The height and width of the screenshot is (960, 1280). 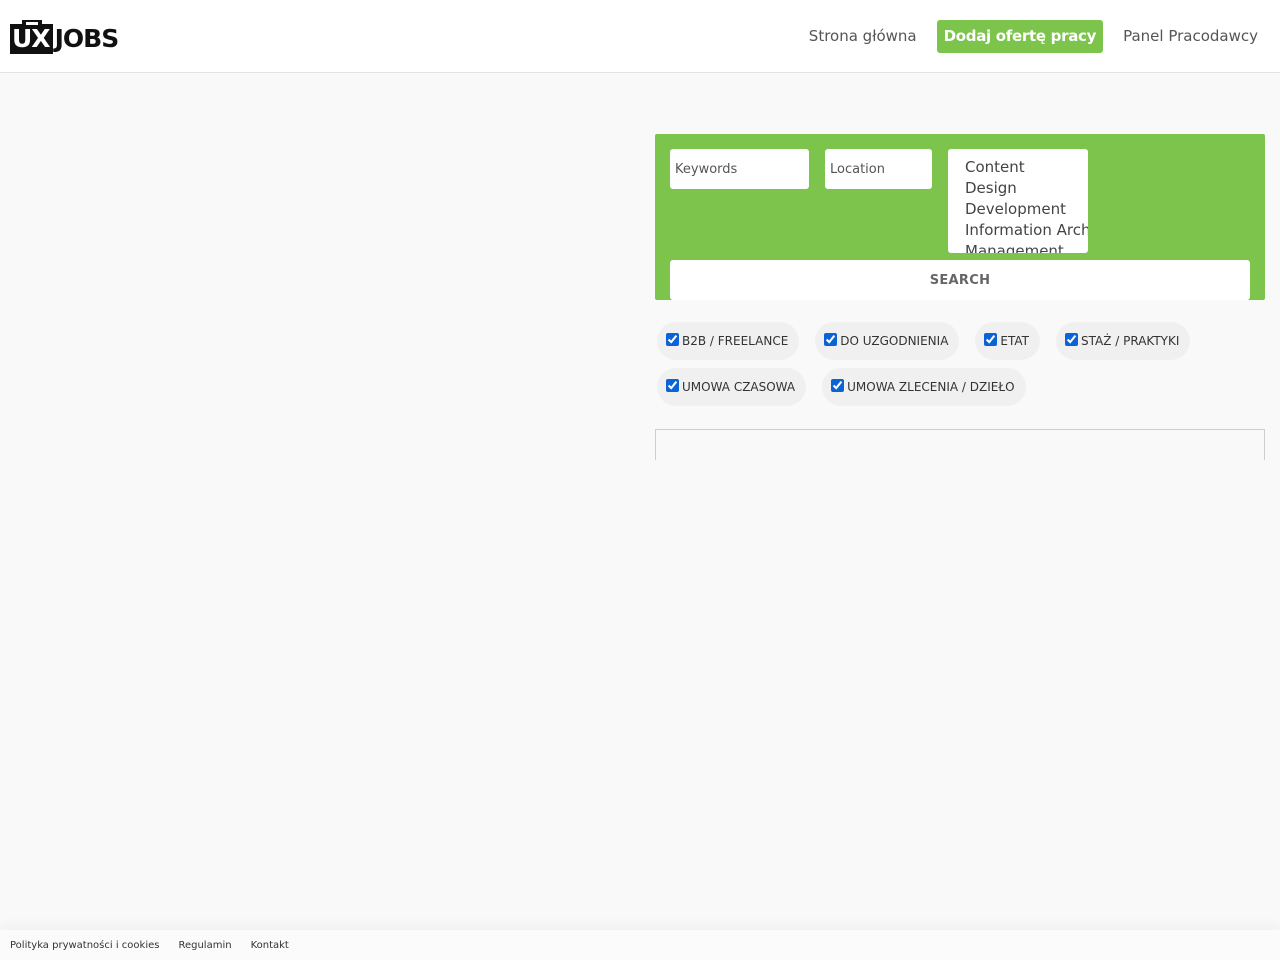 I want to click on filter-chip-umowa-zlecenia-dzielo: UMOWA ZLECENIA / DZIEŁO, so click(x=924, y=387).